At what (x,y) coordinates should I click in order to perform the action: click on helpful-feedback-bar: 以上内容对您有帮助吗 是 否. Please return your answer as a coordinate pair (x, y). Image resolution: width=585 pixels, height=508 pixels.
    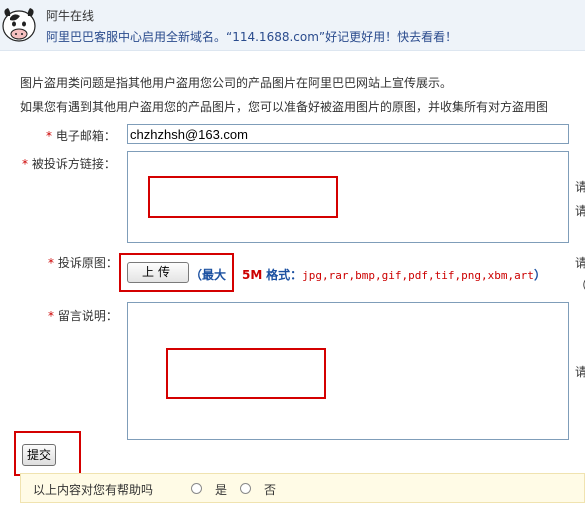
    Looking at the image, I should click on (302, 488).